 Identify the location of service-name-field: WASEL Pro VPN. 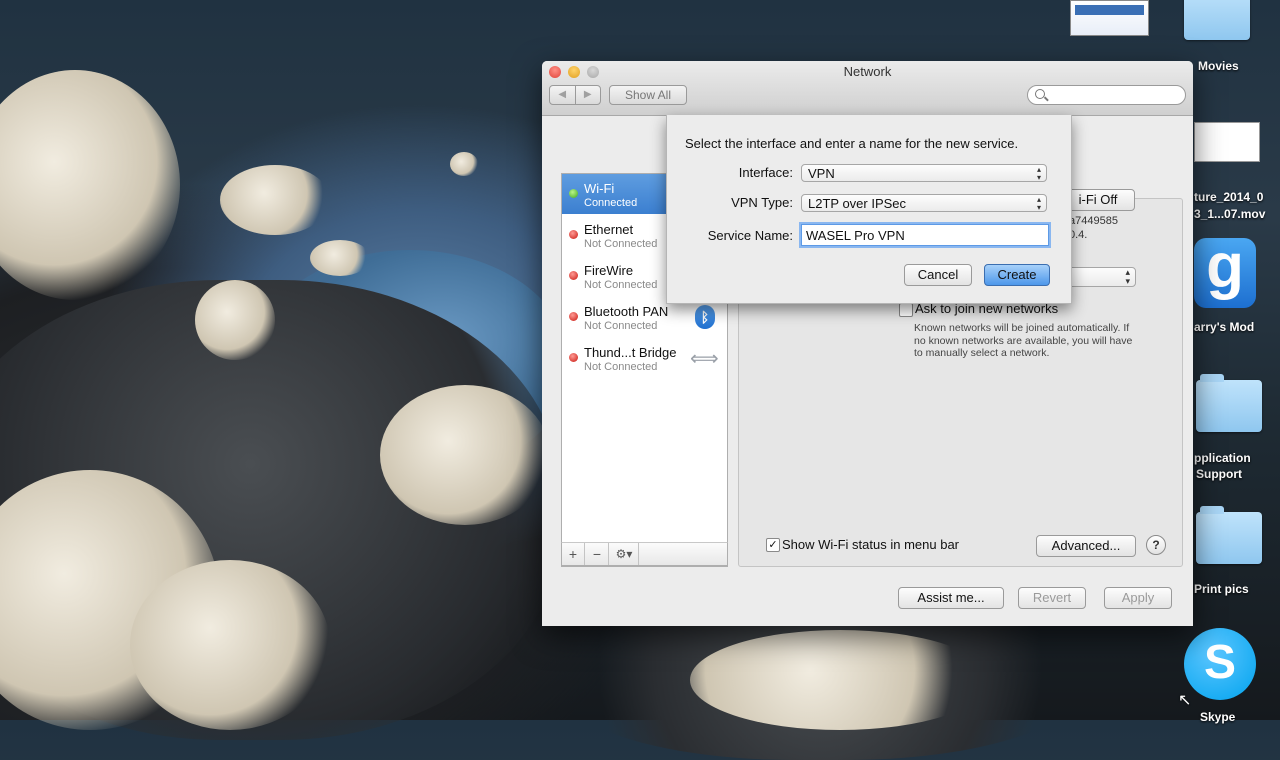
(925, 235).